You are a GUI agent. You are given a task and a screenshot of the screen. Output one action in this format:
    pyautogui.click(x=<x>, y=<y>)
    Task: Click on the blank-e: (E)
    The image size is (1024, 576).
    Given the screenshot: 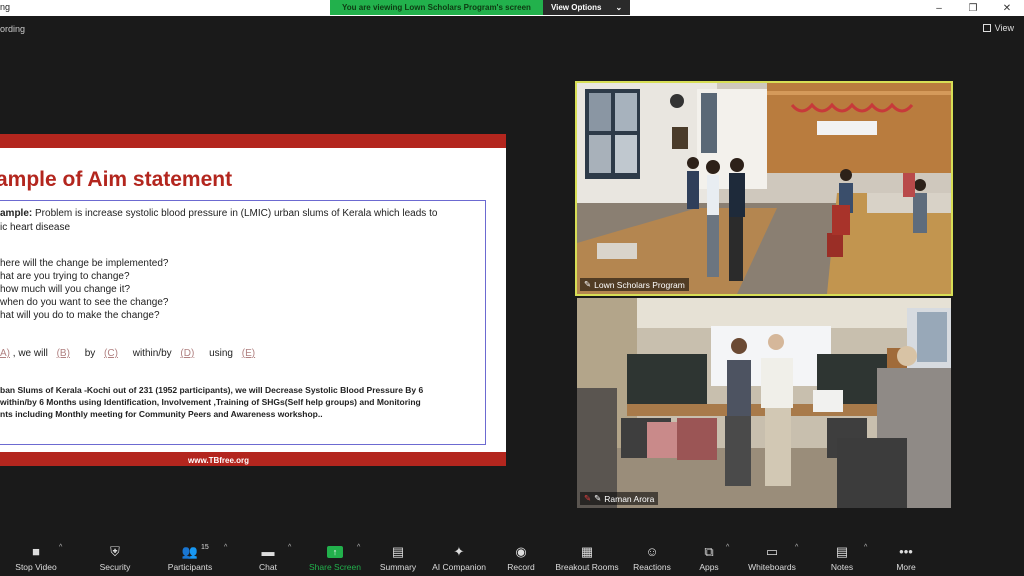 What is the action you would take?
    pyautogui.click(x=248, y=353)
    